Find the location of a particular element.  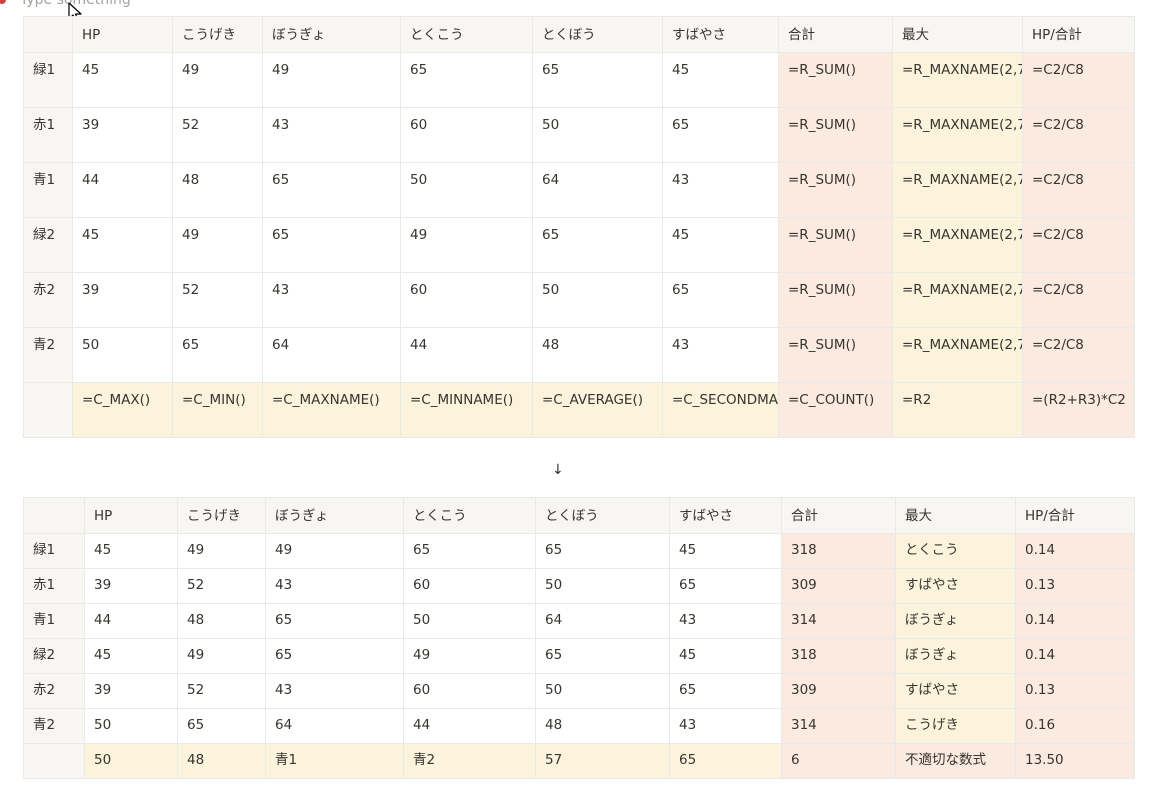

footer-cell: =C_SECONDMAX() is located at coordinates (720, 410).